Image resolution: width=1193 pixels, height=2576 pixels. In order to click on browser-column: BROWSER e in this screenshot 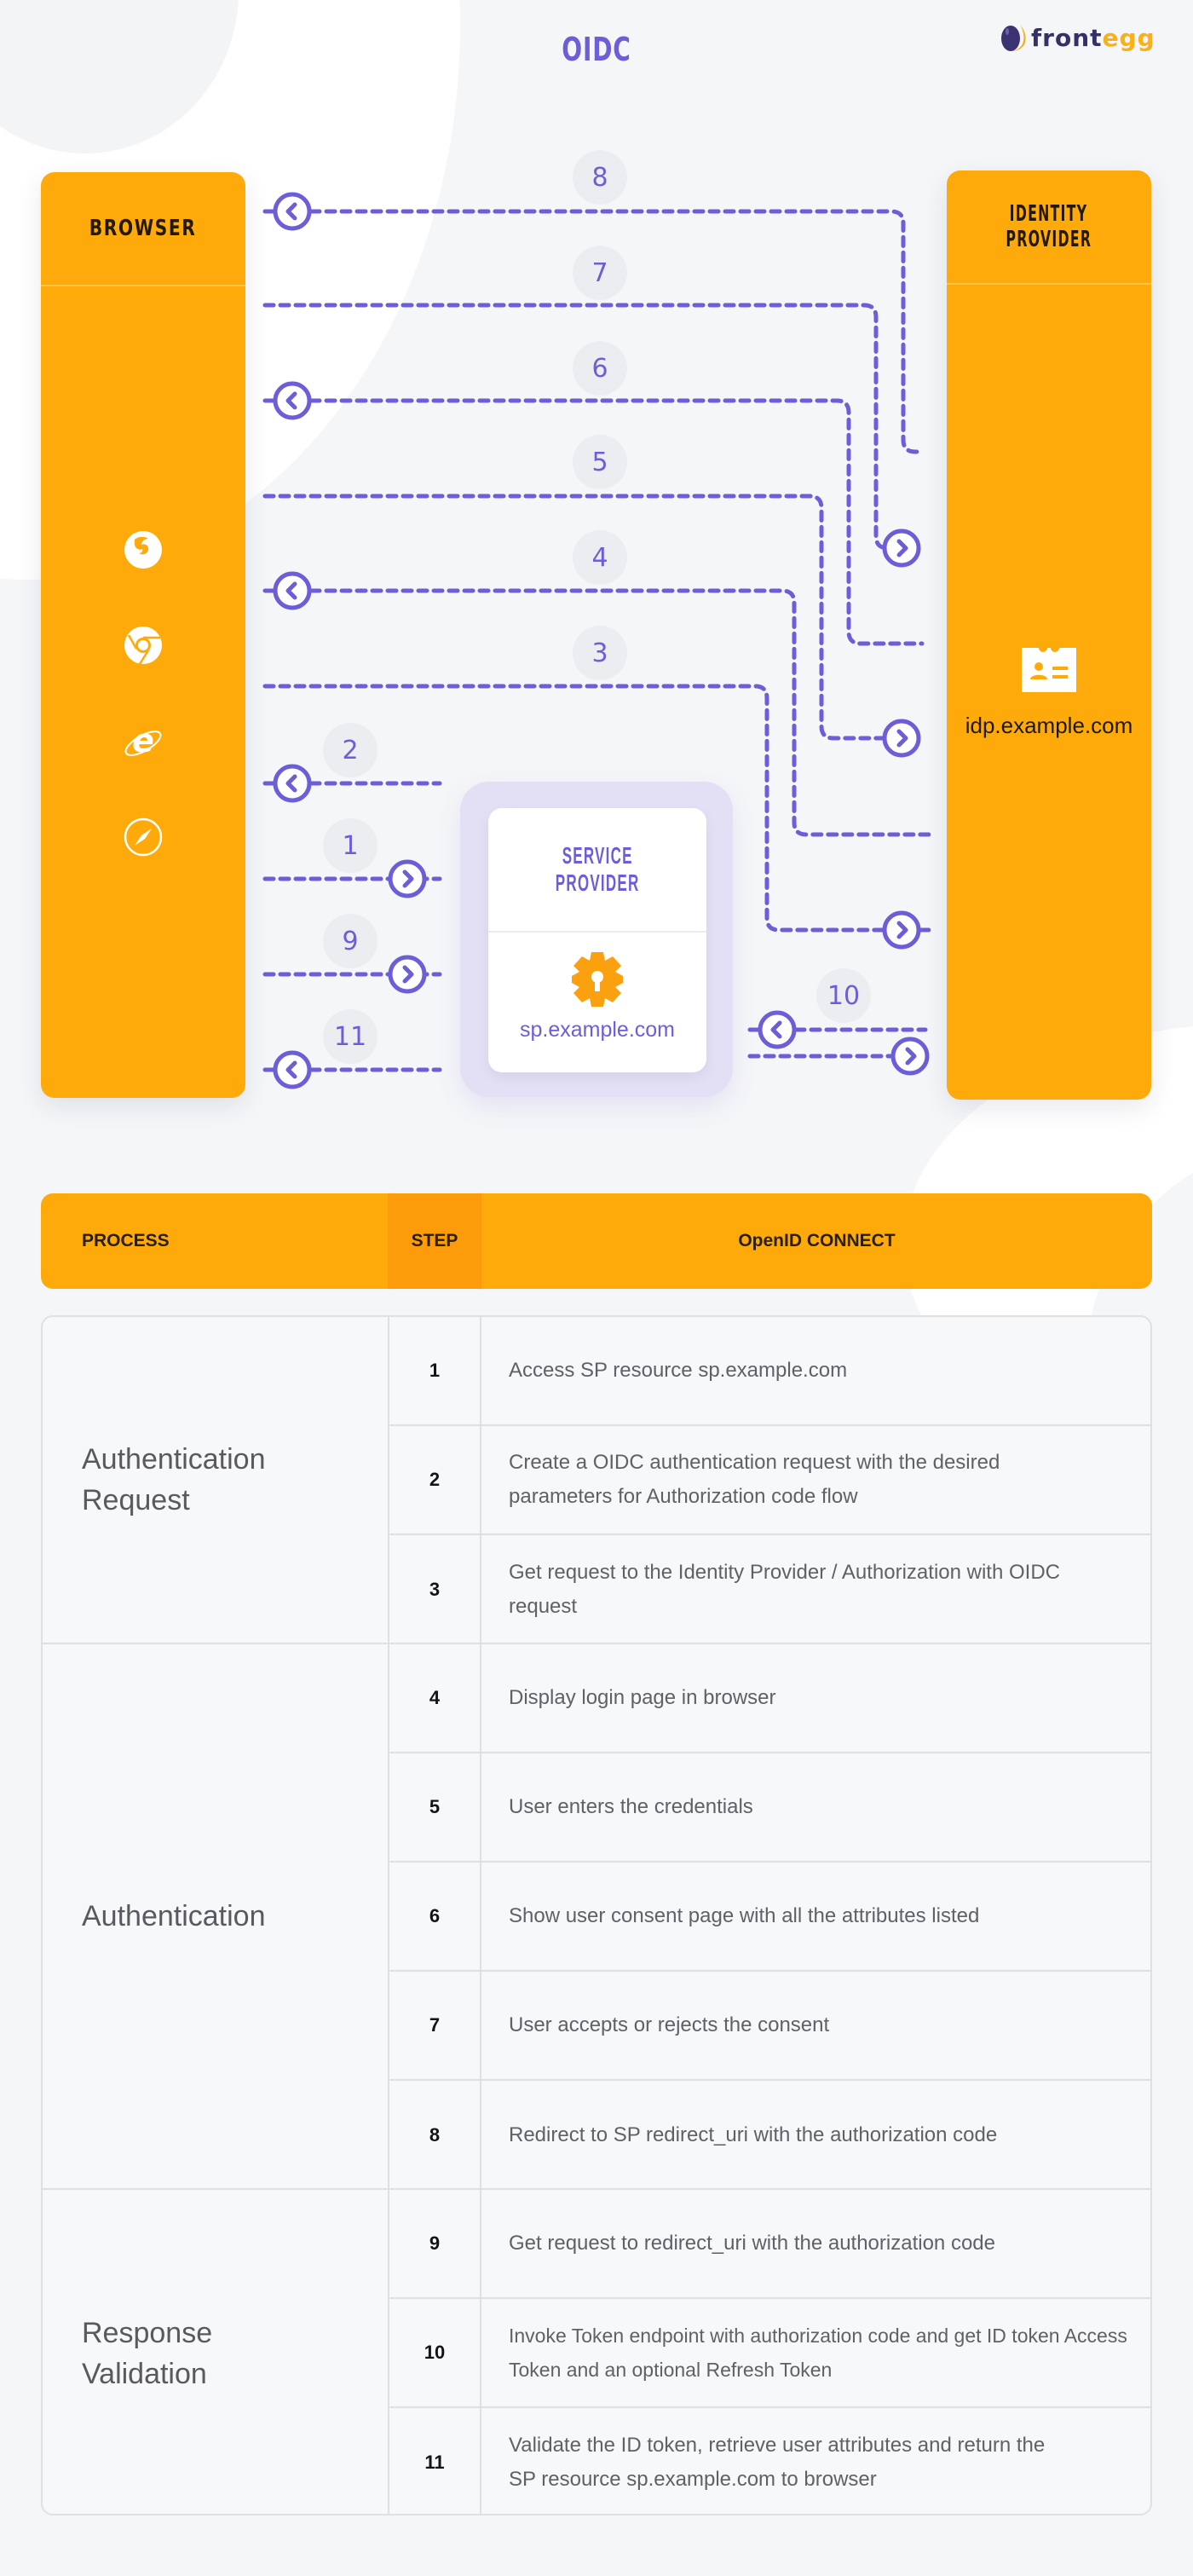, I will do `click(143, 635)`.